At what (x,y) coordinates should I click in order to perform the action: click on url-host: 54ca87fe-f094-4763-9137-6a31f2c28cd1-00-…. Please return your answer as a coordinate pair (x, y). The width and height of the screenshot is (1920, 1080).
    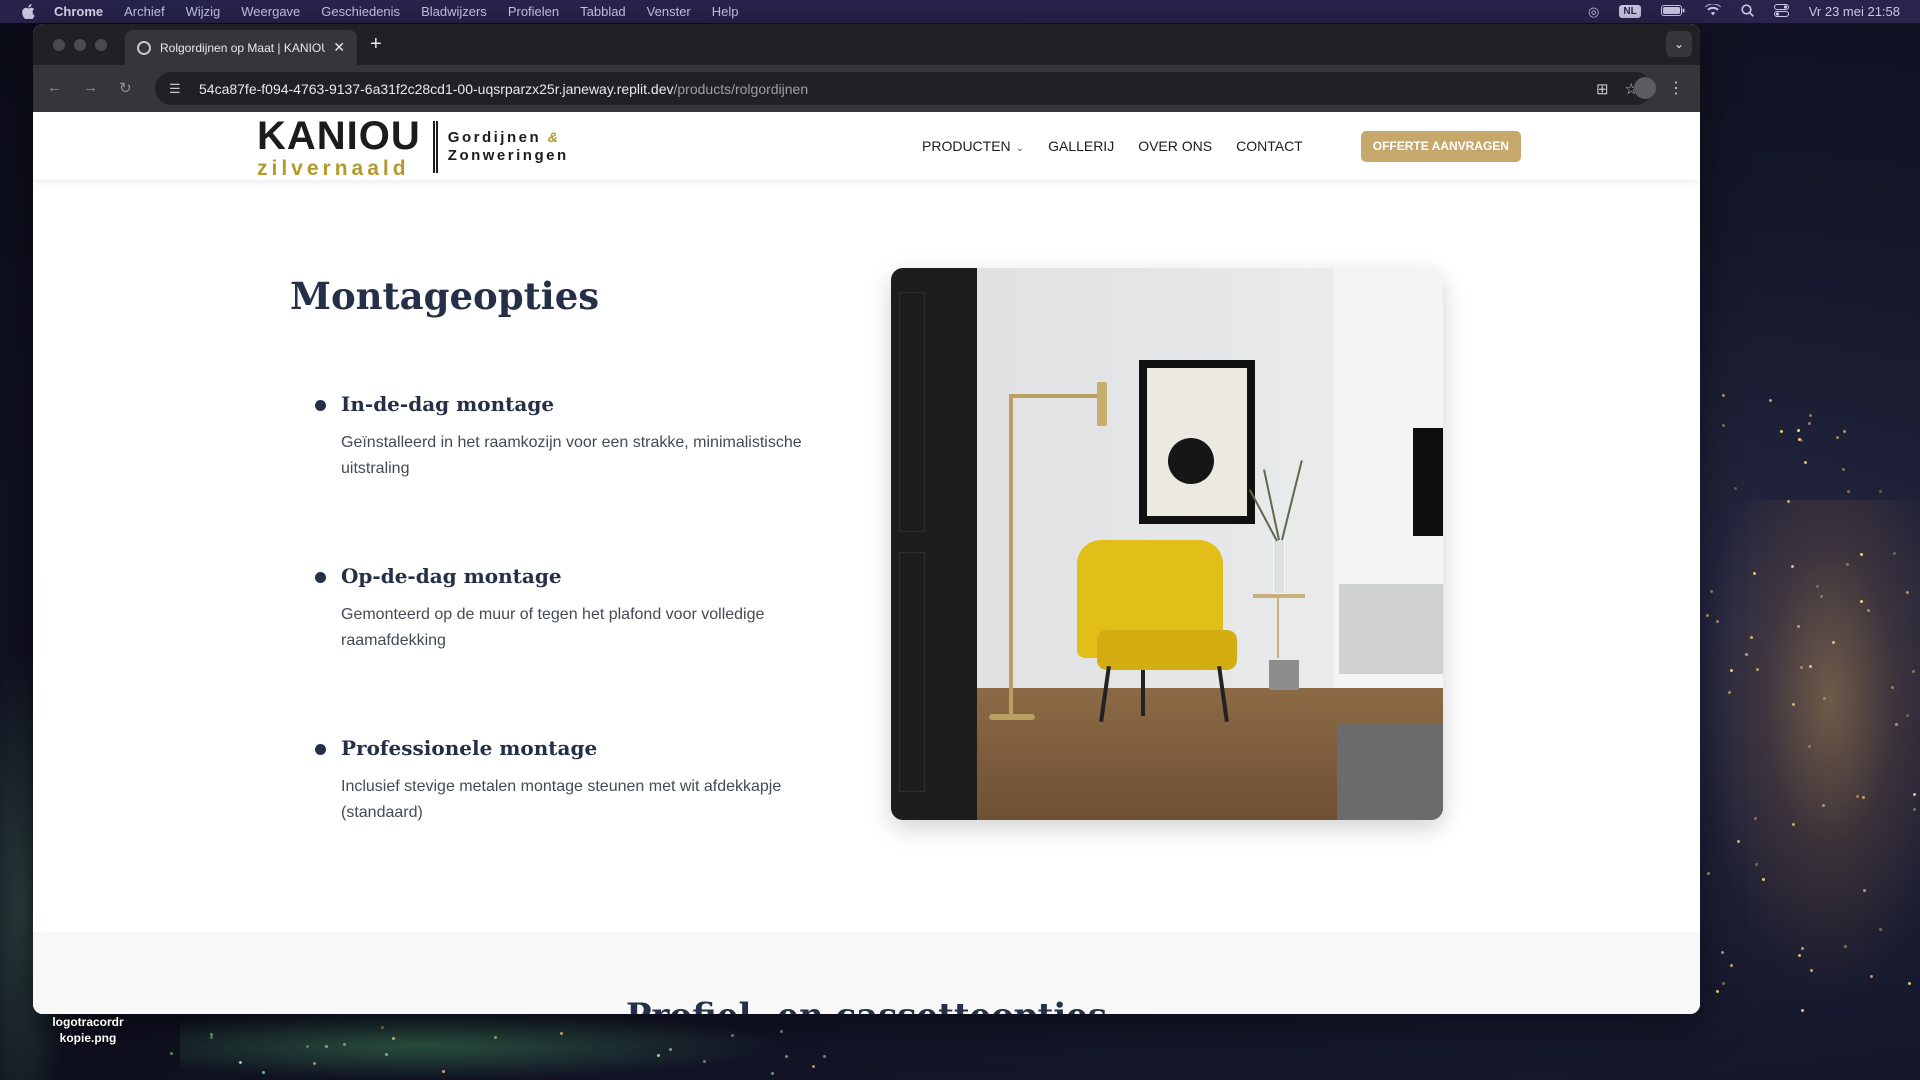
    Looking at the image, I should click on (436, 88).